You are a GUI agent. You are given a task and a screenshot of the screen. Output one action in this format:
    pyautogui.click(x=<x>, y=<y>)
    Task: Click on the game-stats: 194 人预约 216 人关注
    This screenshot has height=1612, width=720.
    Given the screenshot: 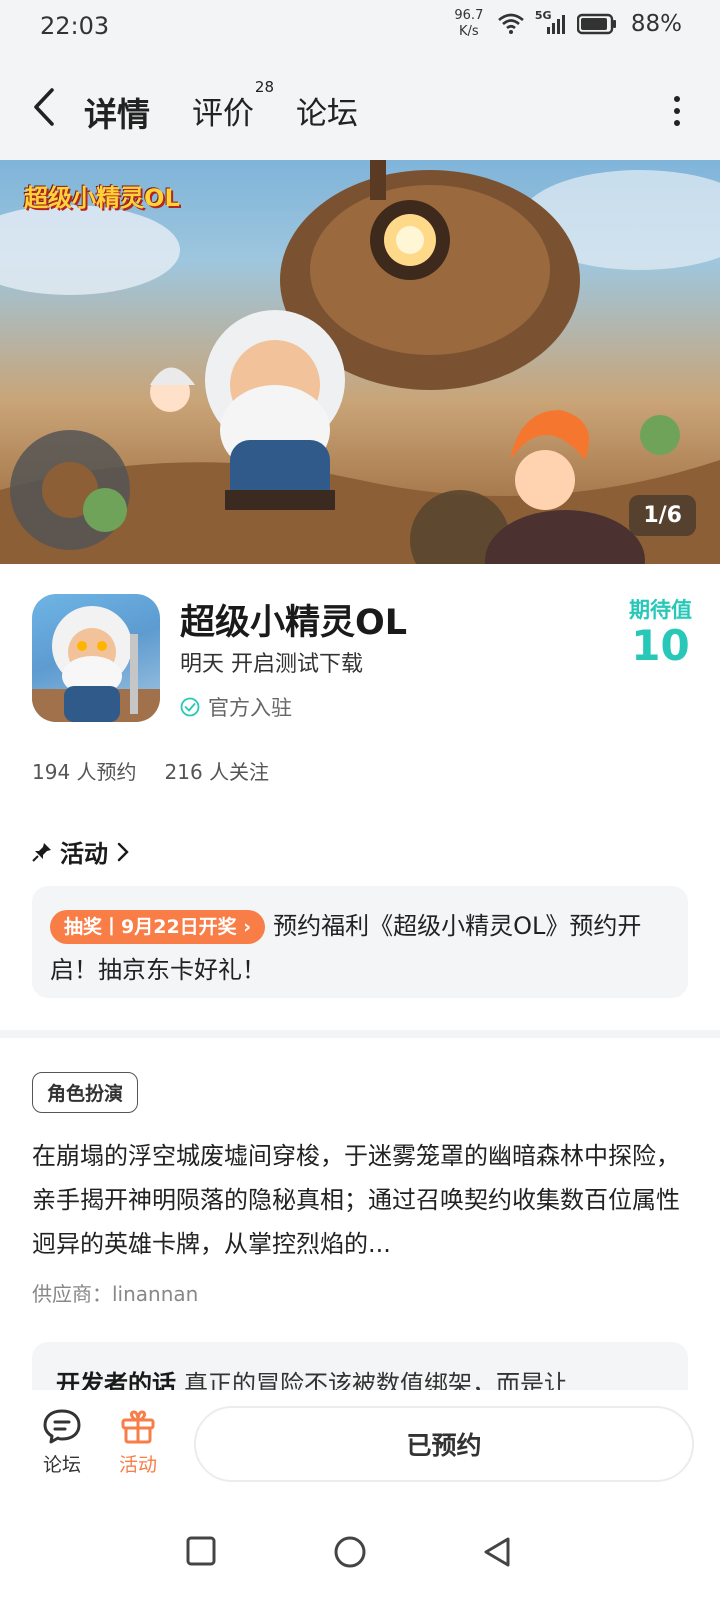 What is the action you would take?
    pyautogui.click(x=150, y=770)
    